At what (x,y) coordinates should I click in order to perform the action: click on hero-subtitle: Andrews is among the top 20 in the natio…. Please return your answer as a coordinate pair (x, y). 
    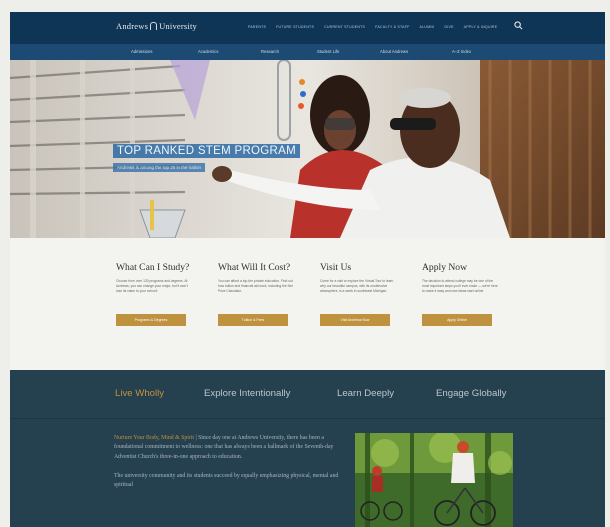
    Looking at the image, I should click on (159, 167).